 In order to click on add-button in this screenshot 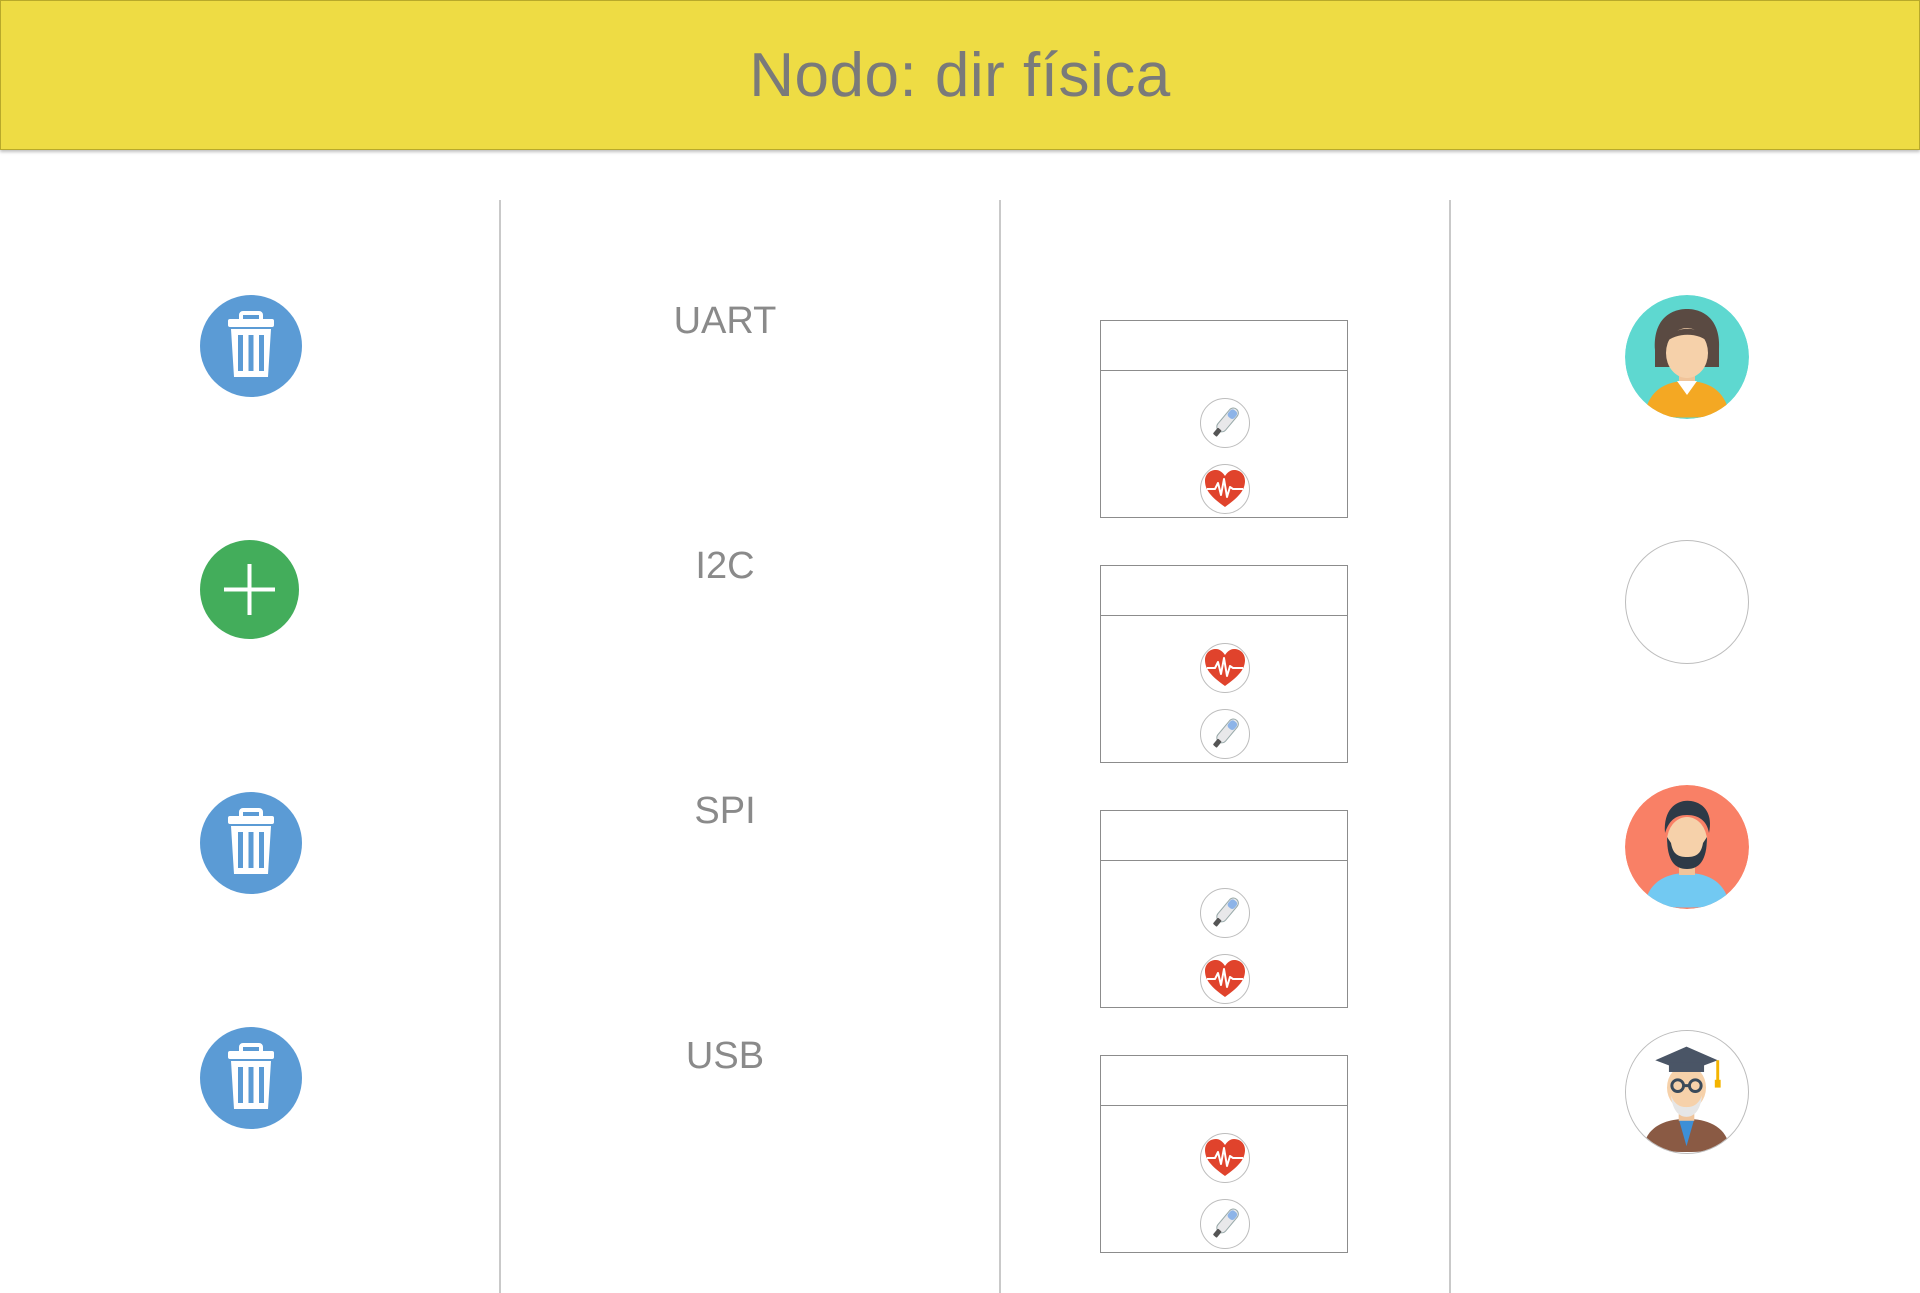, I will do `click(249, 589)`.